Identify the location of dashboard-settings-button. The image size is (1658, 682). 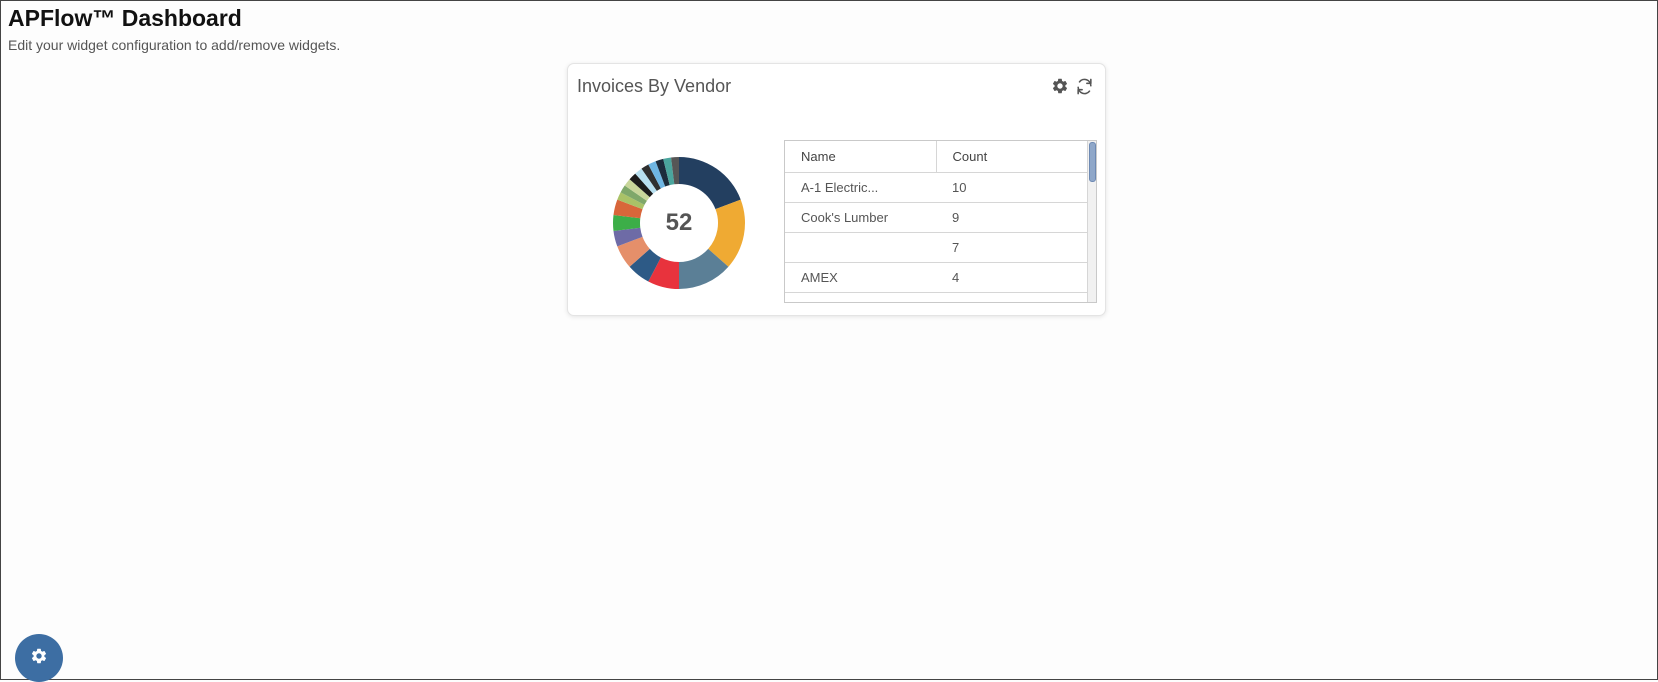
(39, 658).